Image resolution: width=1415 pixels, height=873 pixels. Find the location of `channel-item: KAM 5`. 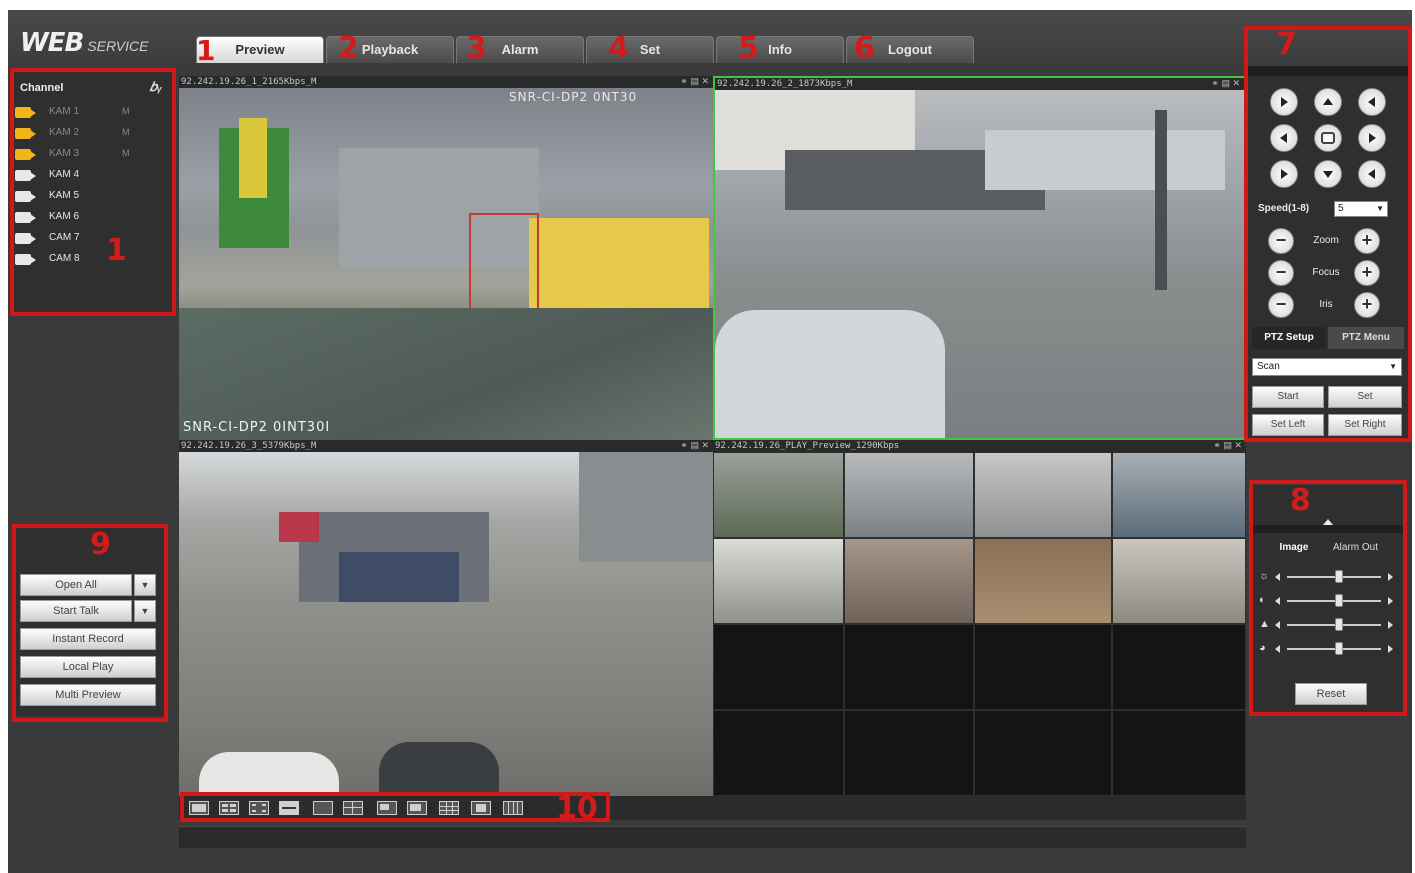

channel-item: KAM 5 is located at coordinates (92, 196).